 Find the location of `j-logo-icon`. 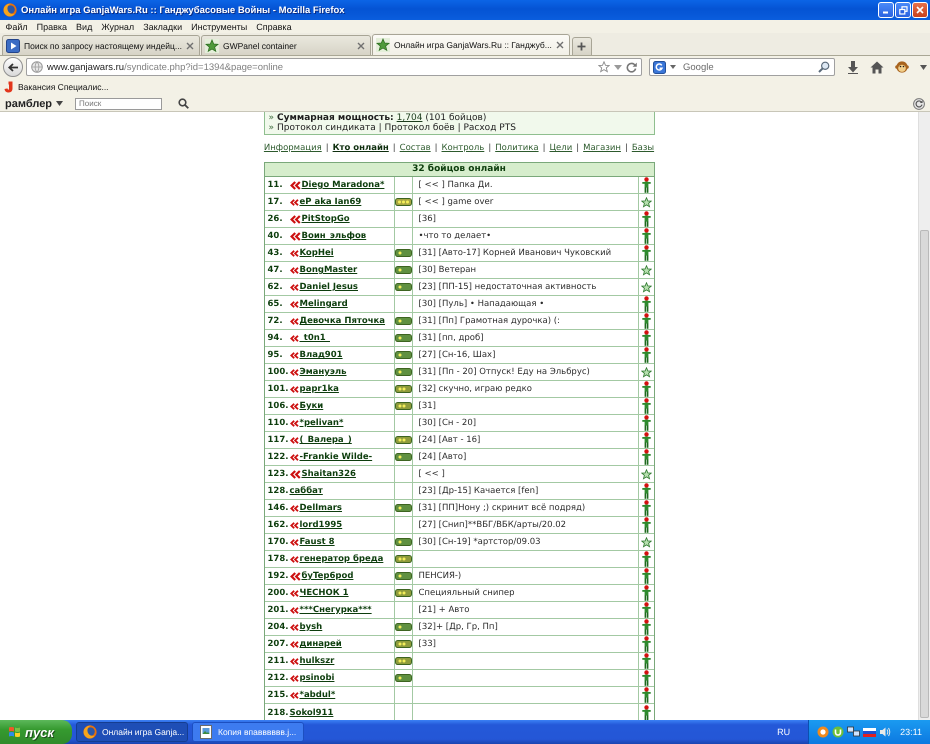

j-logo-icon is located at coordinates (8, 87).